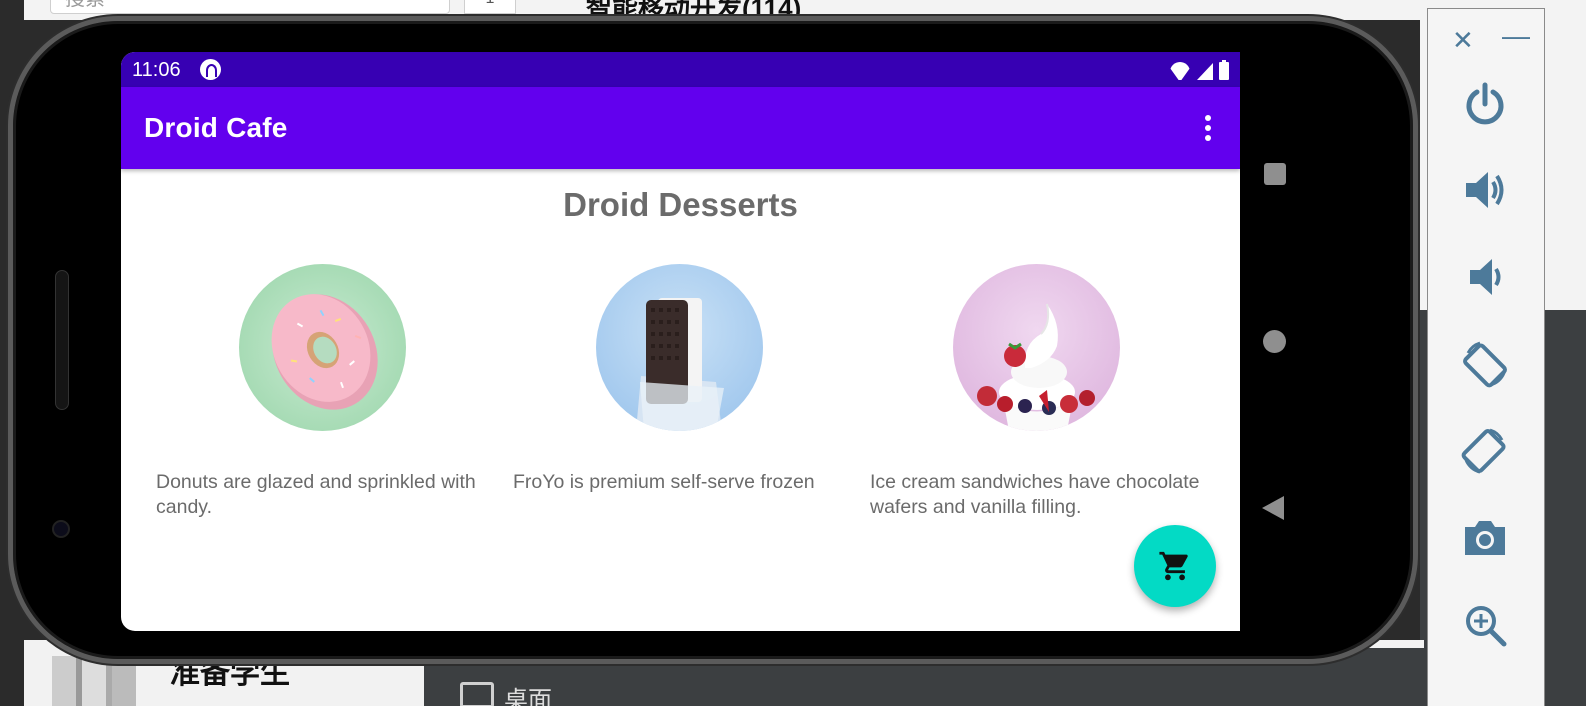  I want to click on camera-icon, so click(1485, 538).